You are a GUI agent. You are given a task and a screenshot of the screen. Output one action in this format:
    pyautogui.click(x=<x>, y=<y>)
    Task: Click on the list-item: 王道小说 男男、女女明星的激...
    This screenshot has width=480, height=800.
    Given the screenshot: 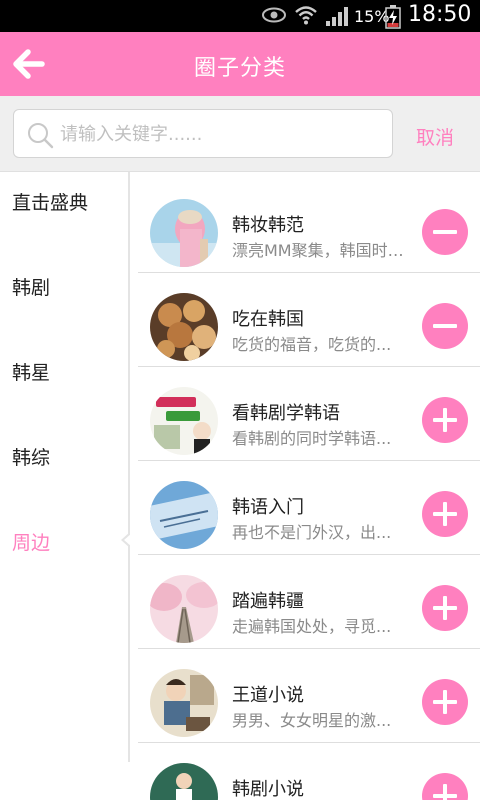 What is the action you would take?
    pyautogui.click(x=305, y=696)
    